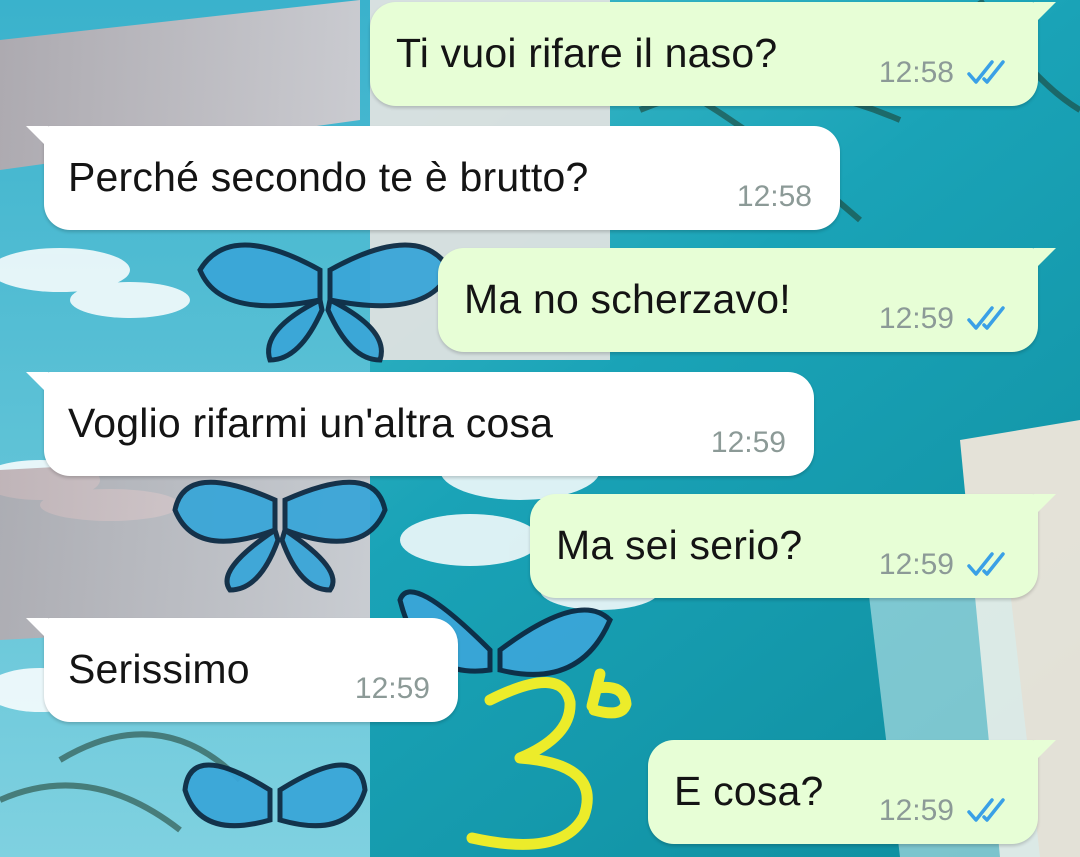 Image resolution: width=1080 pixels, height=857 pixels. I want to click on outgoing-message-bubble: Ma sei serio? 12:59, so click(793, 546).